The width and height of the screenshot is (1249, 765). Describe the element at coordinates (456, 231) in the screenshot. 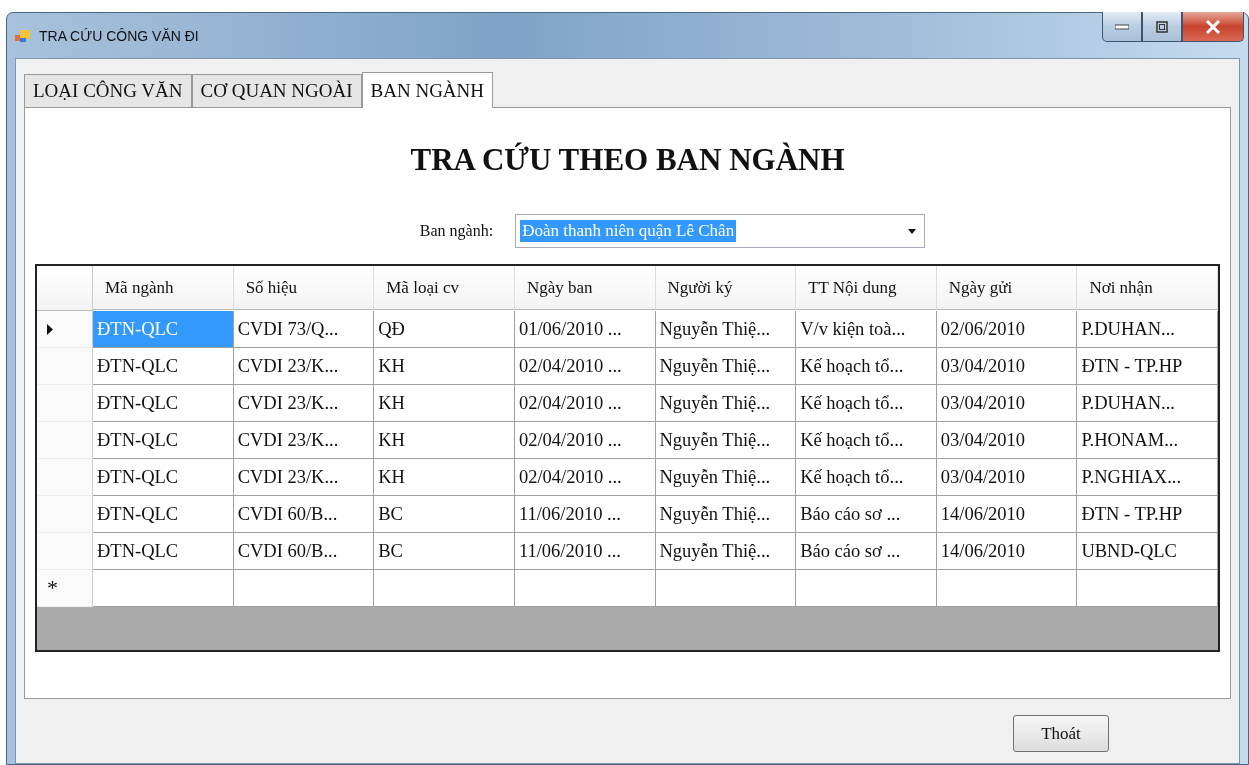

I see `filter-label: Ban ngành:` at that location.